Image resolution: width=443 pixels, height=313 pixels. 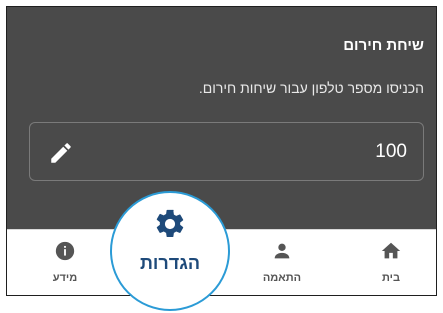 I want to click on nav-item-match: התאמה, so click(x=282, y=262).